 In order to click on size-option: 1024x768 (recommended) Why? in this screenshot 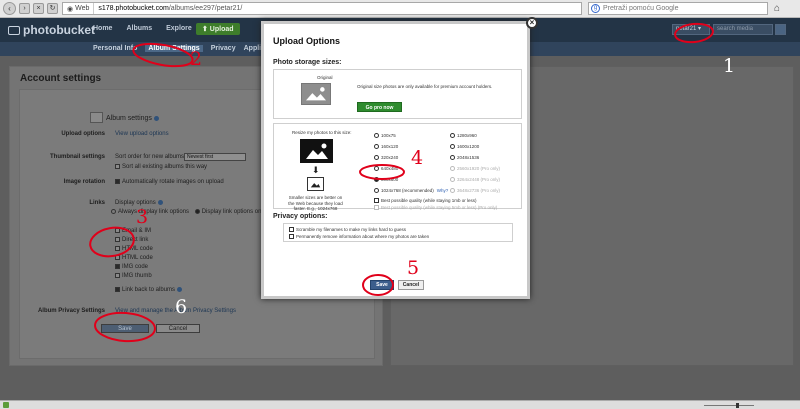, I will do `click(411, 190)`.